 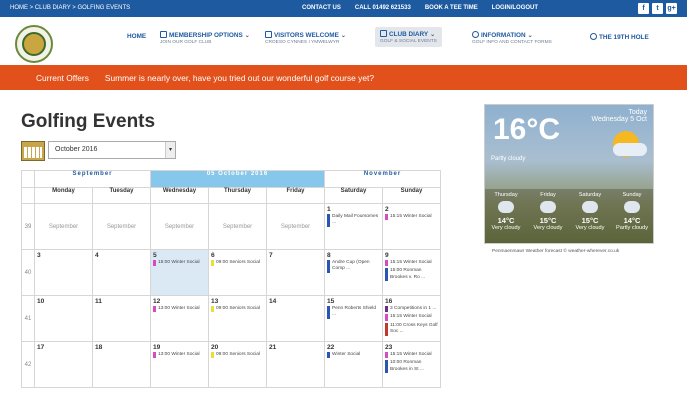 What do you see at coordinates (41, 301) in the screenshot?
I see `day-number: 10` at bounding box center [41, 301].